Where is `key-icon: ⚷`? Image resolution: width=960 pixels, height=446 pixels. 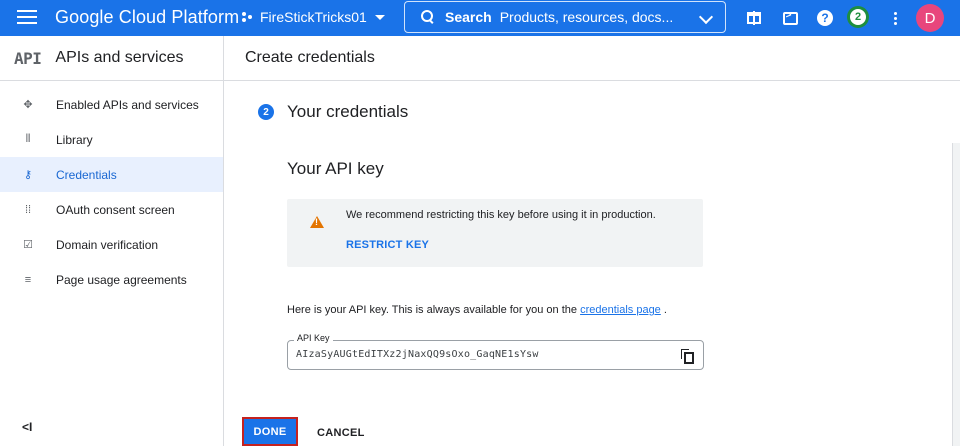
key-icon: ⚷ is located at coordinates (28, 175).